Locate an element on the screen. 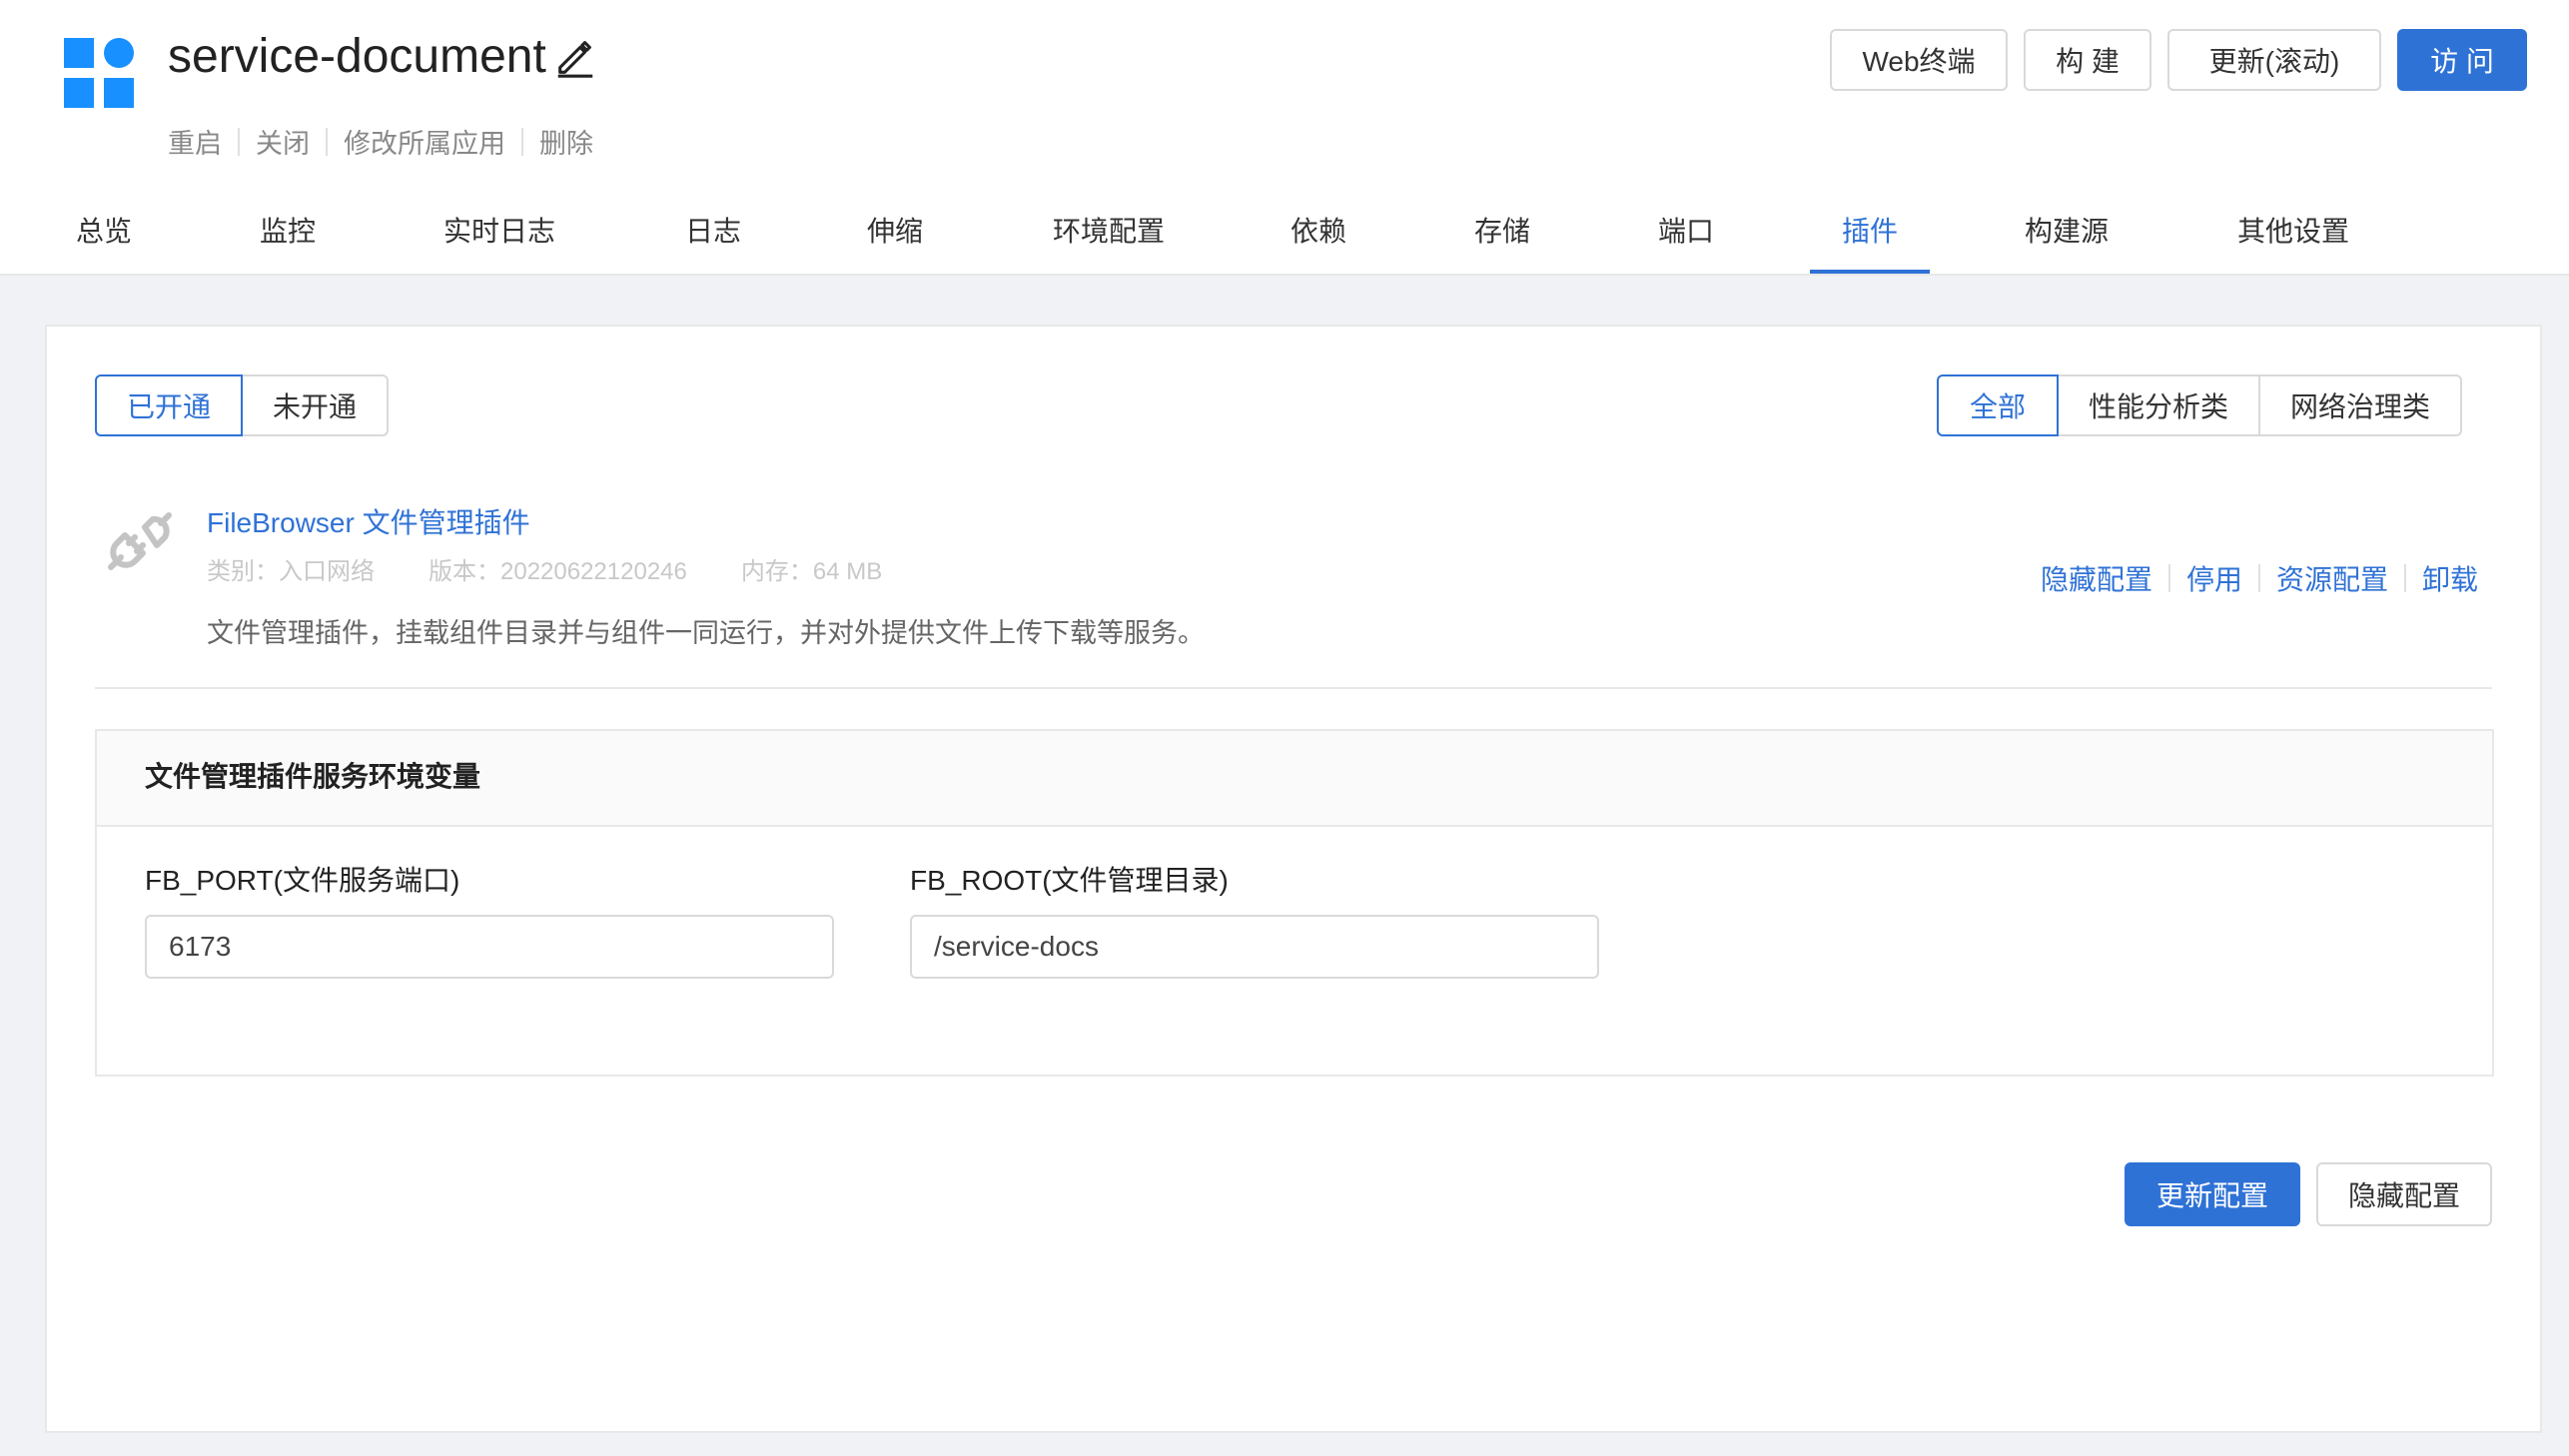 The height and width of the screenshot is (1456, 2569). tab-dependencies: 依赖 is located at coordinates (1319, 235).